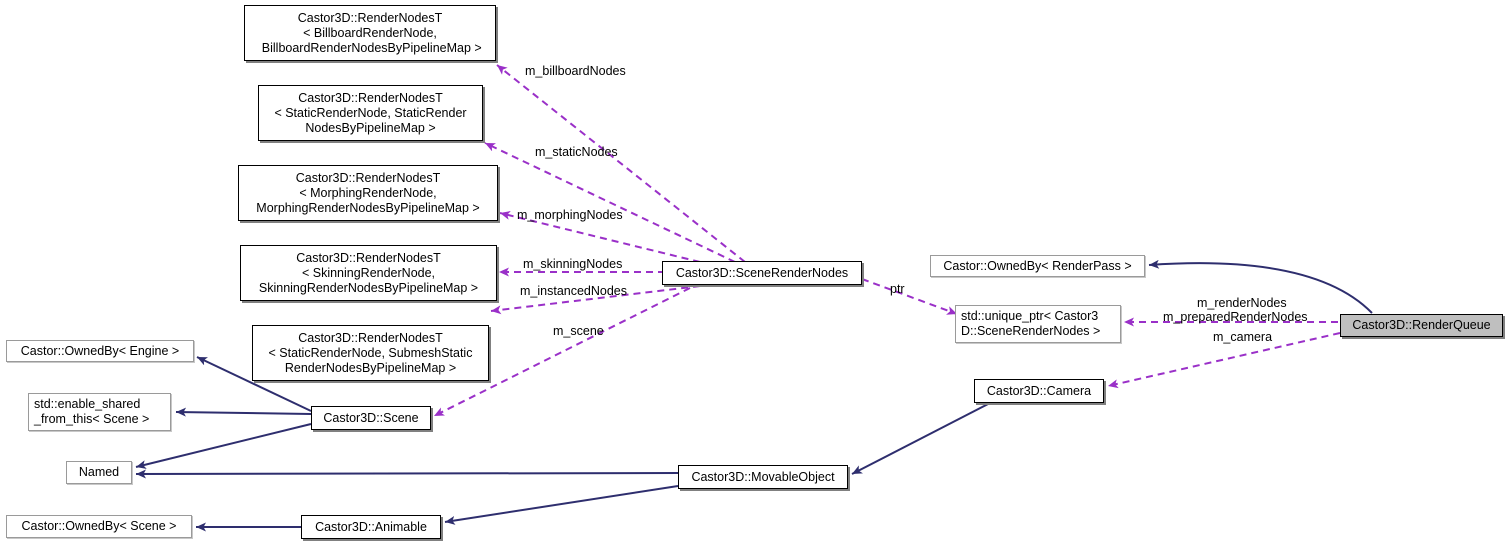 This screenshot has height=547, width=1511. What do you see at coordinates (407, 474) in the screenshot?
I see `edge-movableobject-named` at bounding box center [407, 474].